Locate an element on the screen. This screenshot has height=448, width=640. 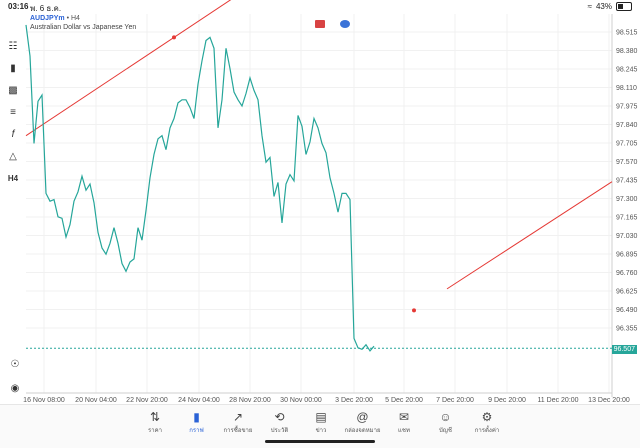
arrows-icon: ⇅ is located at coordinates (155, 417).